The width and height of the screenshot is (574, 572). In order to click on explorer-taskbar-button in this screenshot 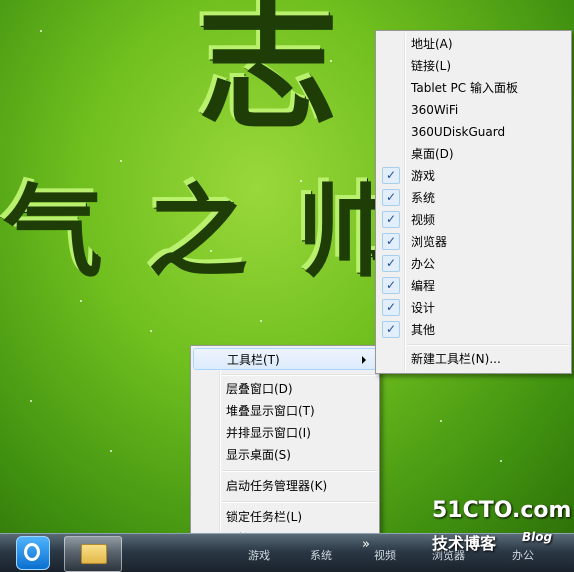, I will do `click(93, 554)`.